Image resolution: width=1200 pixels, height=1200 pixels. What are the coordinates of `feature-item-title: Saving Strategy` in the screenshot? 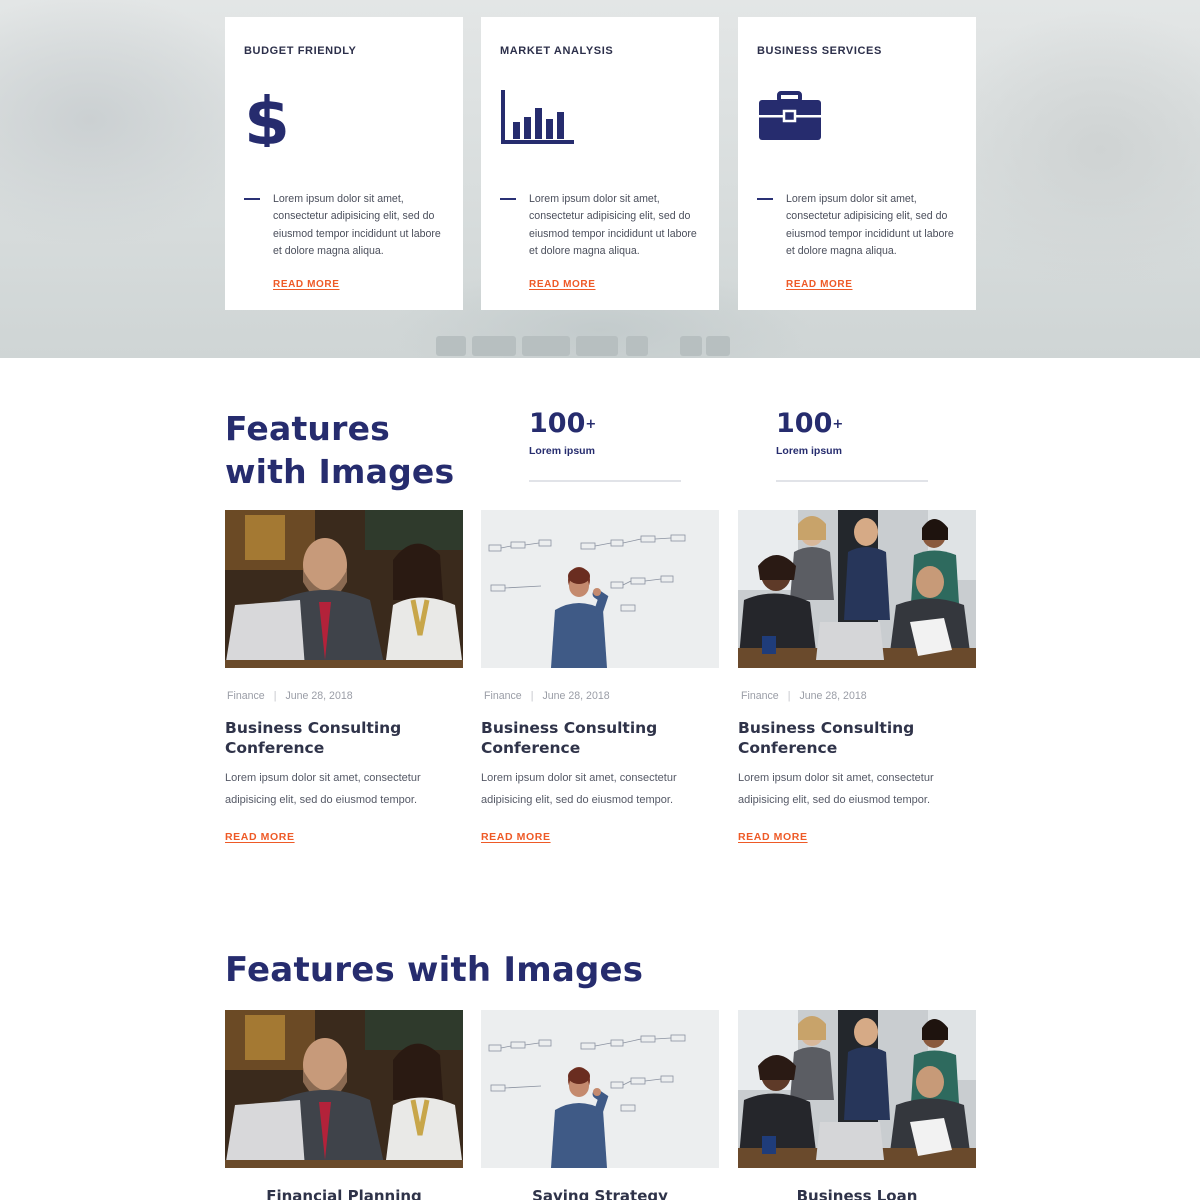 It's located at (600, 1193).